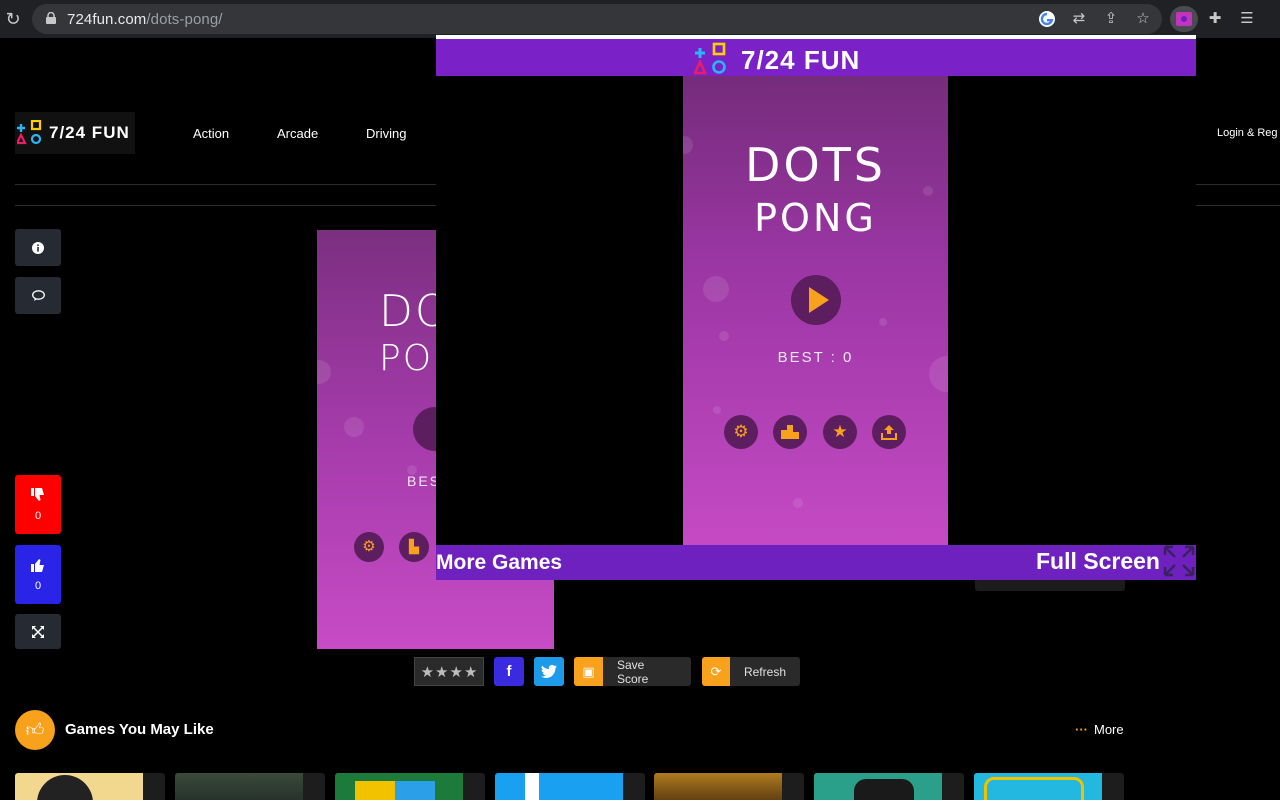 Image resolution: width=1280 pixels, height=800 pixels. I want to click on expand-icon, so click(38, 631).